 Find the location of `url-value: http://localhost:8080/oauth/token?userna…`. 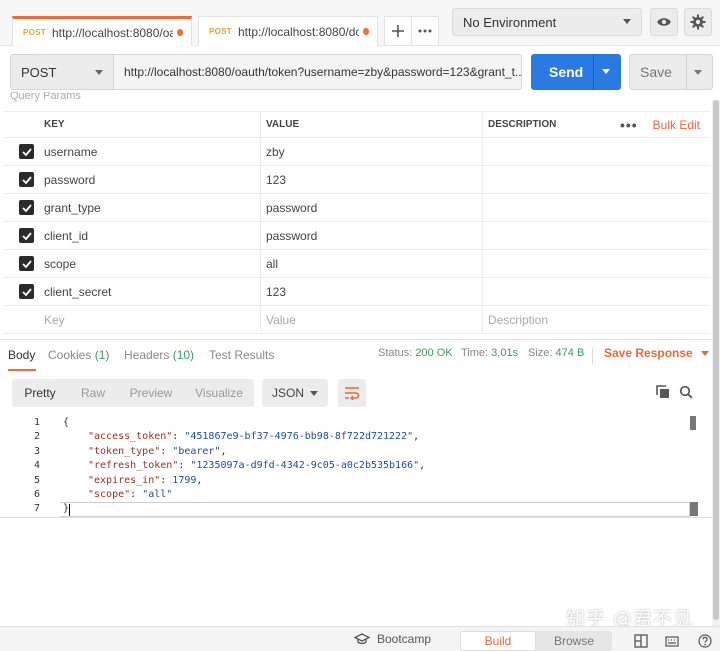

url-value: http://localhost:8080/oauth/token?userna… is located at coordinates (323, 72).